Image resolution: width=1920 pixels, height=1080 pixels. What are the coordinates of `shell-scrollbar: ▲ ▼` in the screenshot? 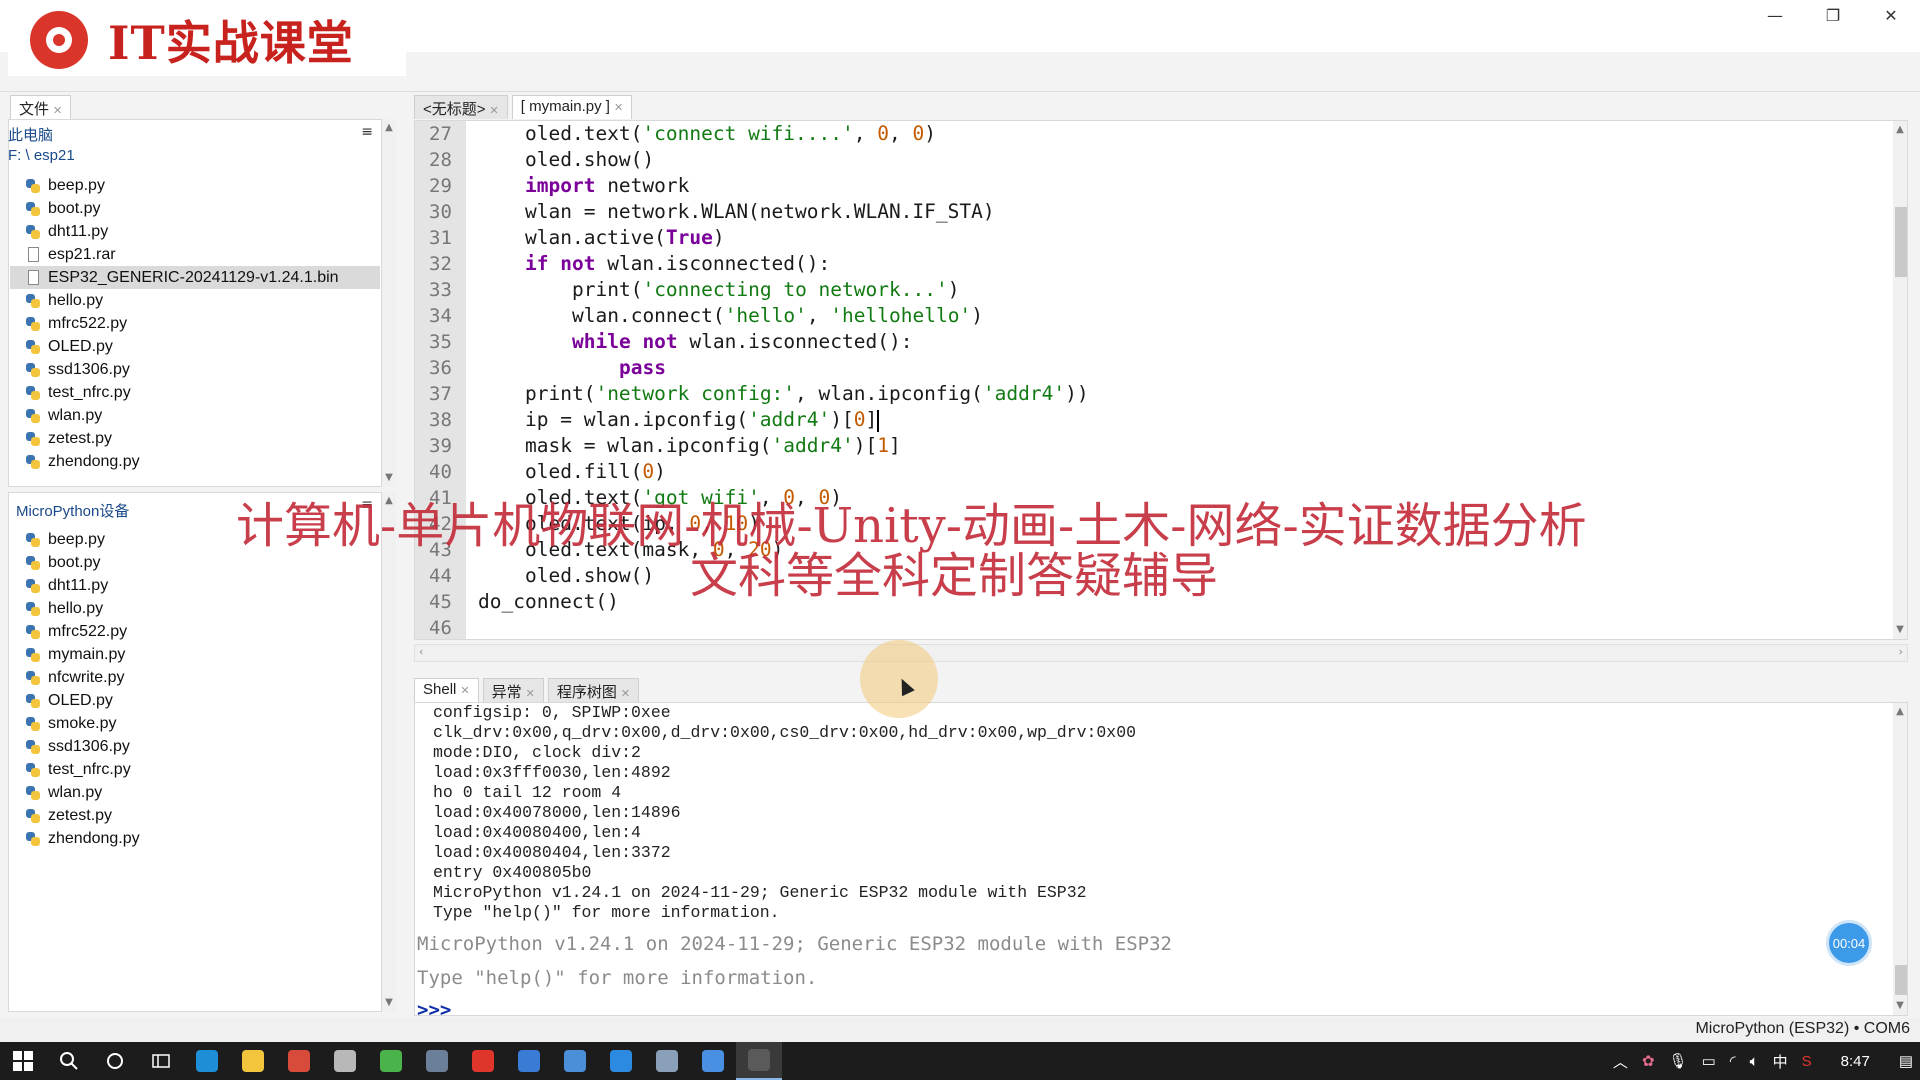 It's located at (1900, 859).